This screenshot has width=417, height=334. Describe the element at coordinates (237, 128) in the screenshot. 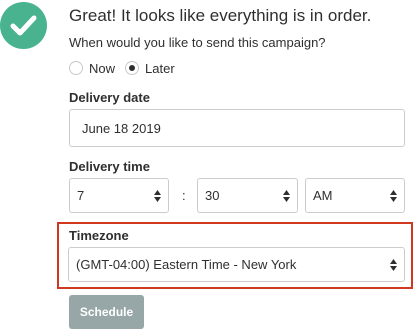

I see `delivery-date-input: June 18 2019` at that location.